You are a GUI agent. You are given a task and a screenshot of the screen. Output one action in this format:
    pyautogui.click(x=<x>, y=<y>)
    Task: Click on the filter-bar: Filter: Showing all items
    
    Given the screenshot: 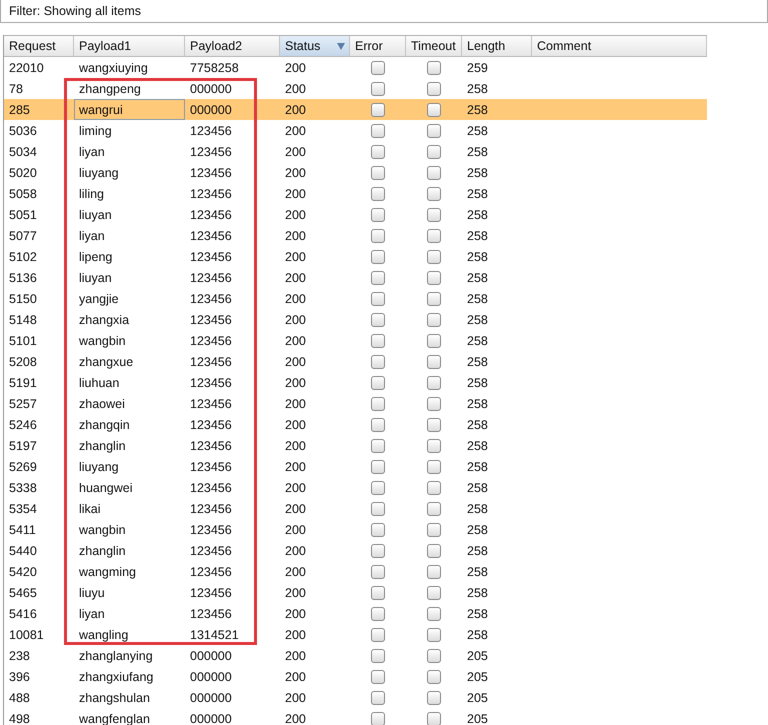 What is the action you would take?
    pyautogui.click(x=384, y=11)
    